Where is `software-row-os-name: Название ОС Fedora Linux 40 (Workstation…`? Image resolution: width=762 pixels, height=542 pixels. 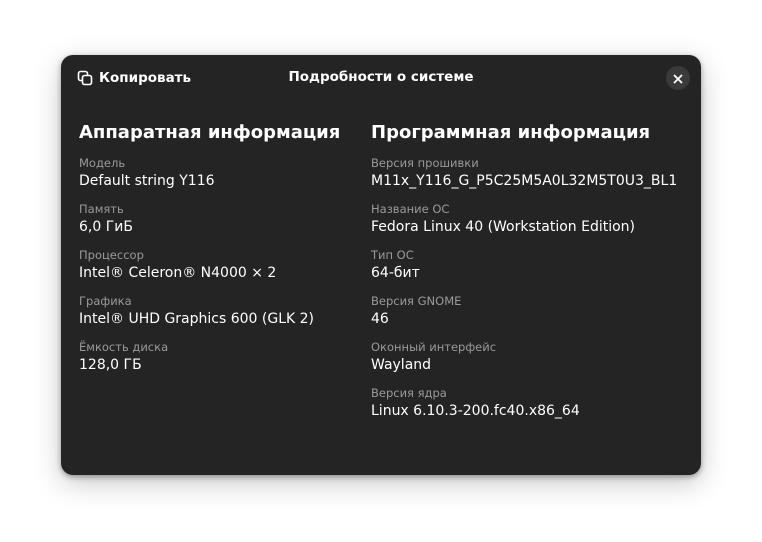
software-row-os-name: Название ОС Fedora Linux 40 (Workstation… is located at coordinates (531, 225).